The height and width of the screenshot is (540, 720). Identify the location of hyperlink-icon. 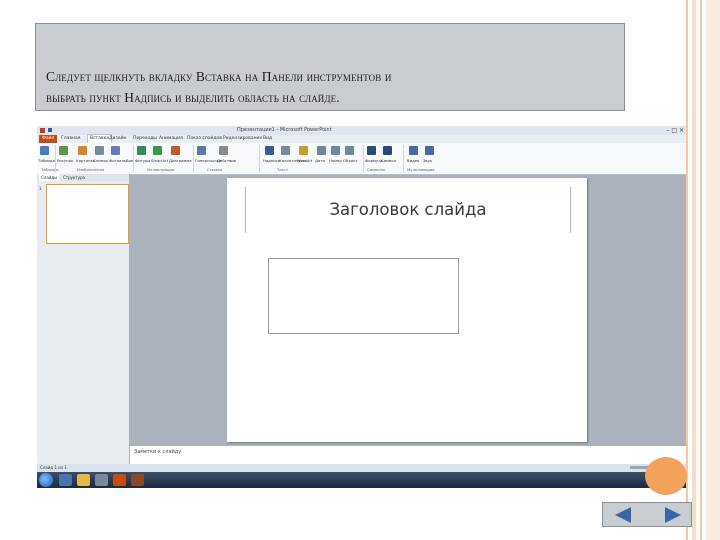
(201, 150).